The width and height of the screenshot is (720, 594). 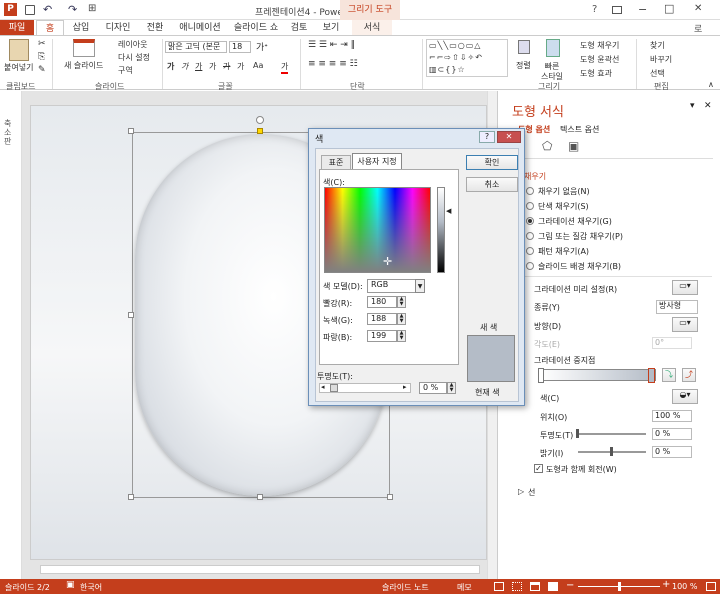 I want to click on stop-transparency-field: 0 %, so click(x=672, y=434).